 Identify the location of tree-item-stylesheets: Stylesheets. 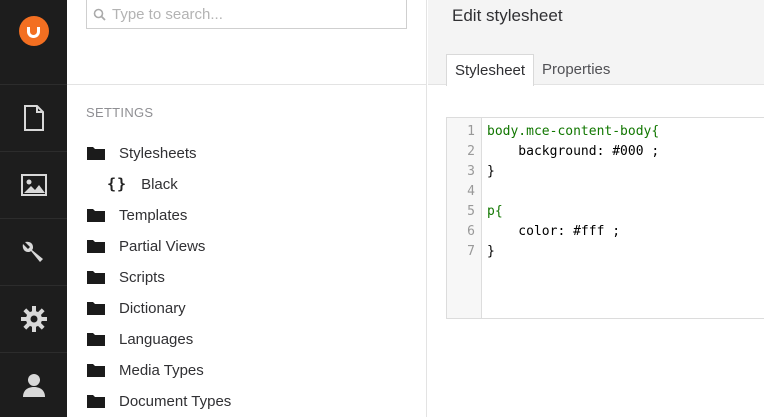
(142, 153).